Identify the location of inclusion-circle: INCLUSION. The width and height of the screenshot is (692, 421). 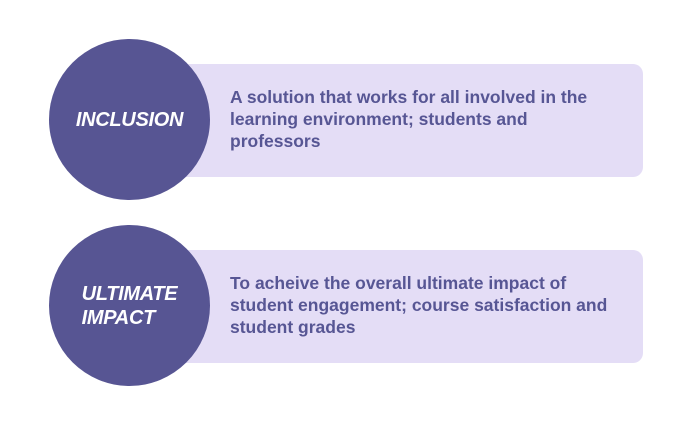
(129, 119).